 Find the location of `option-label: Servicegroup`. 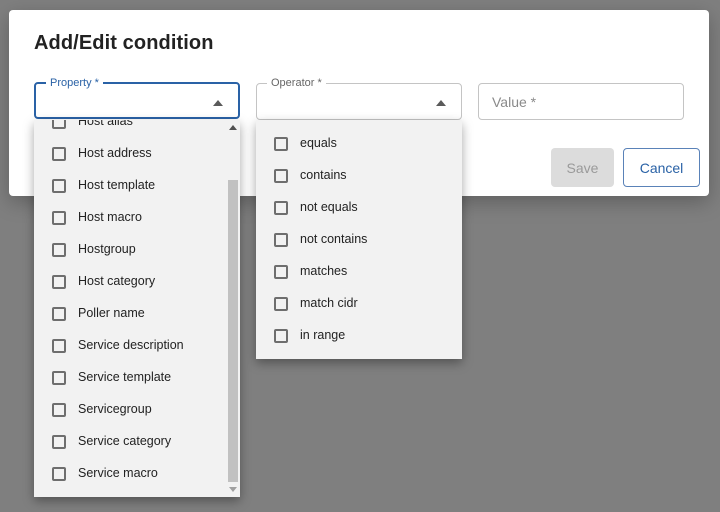

option-label: Servicegroup is located at coordinates (115, 409).